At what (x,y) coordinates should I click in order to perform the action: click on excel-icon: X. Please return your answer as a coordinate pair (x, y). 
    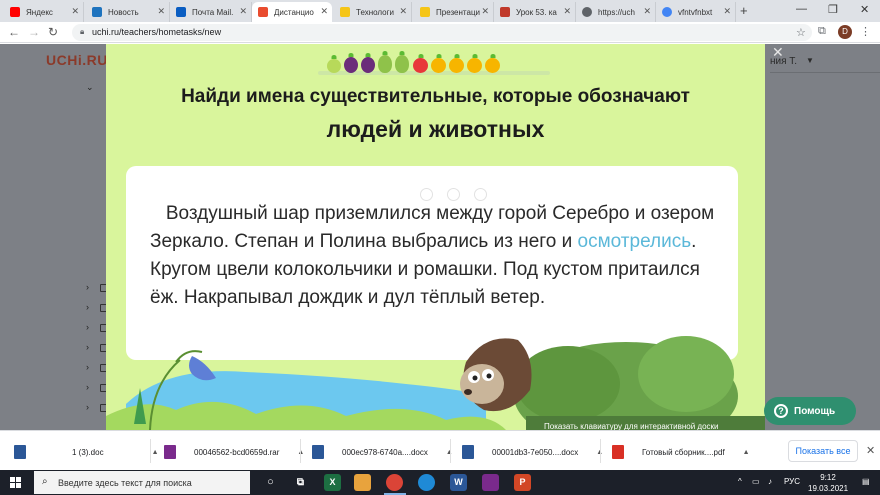
    Looking at the image, I should click on (332, 482).